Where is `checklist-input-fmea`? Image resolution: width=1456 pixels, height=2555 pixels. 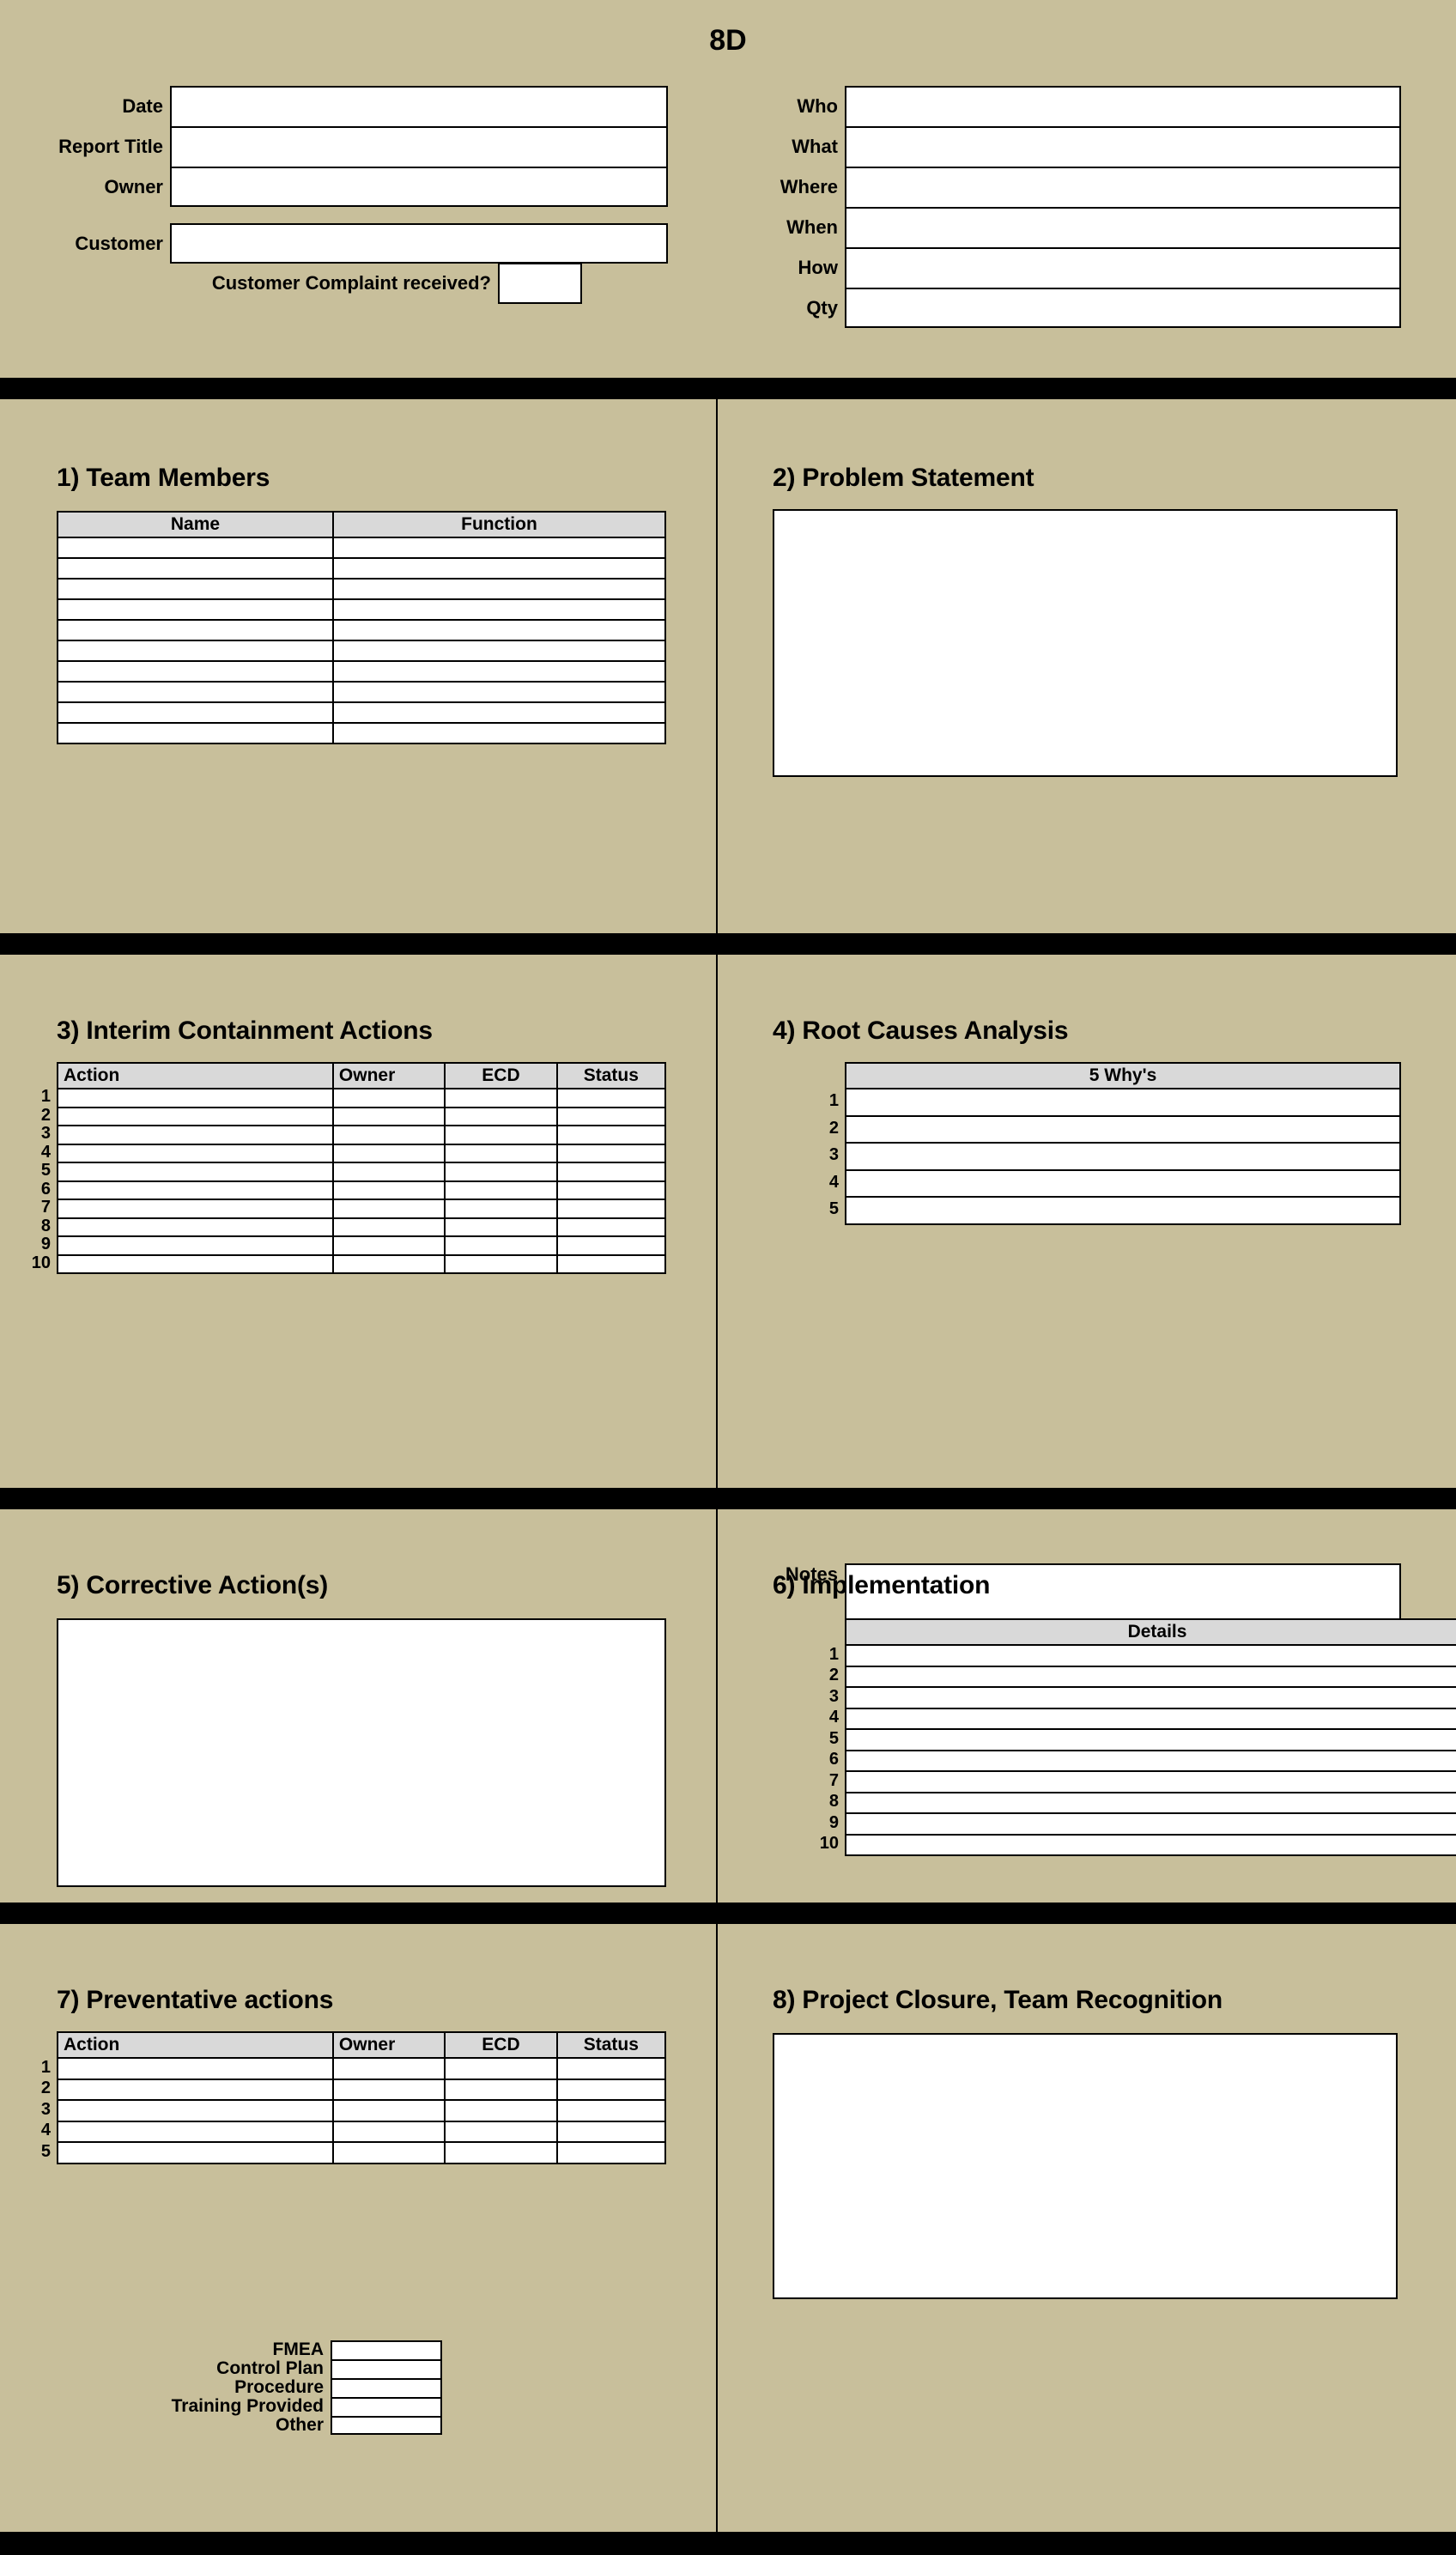
checklist-input-fmea is located at coordinates (387, 2349).